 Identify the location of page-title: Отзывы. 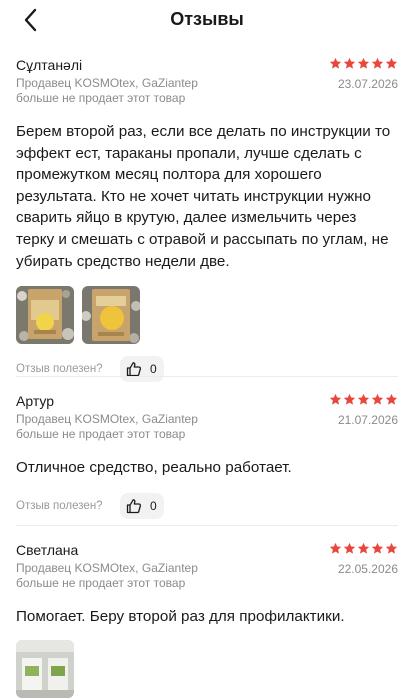
(207, 19).